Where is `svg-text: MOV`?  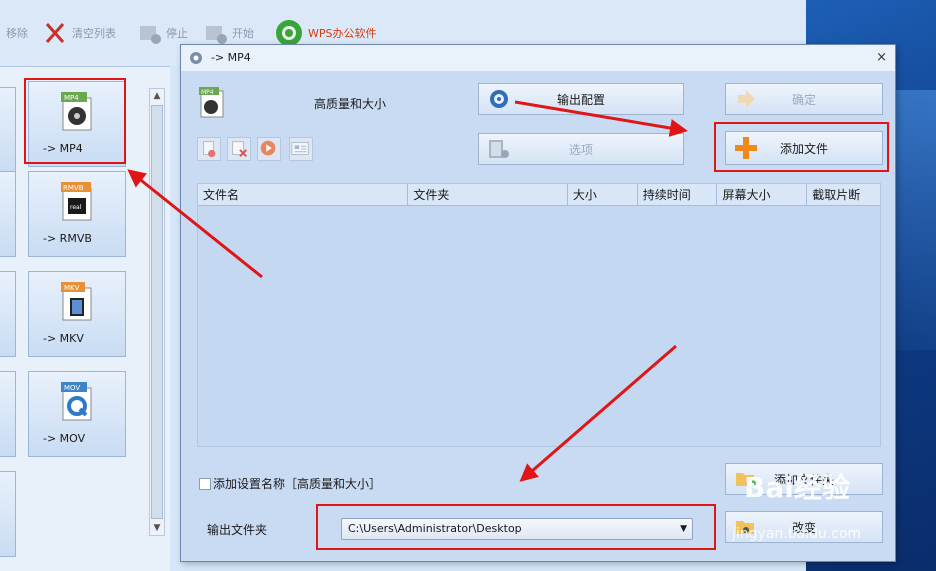
svg-text: MOV is located at coordinates (72, 388).